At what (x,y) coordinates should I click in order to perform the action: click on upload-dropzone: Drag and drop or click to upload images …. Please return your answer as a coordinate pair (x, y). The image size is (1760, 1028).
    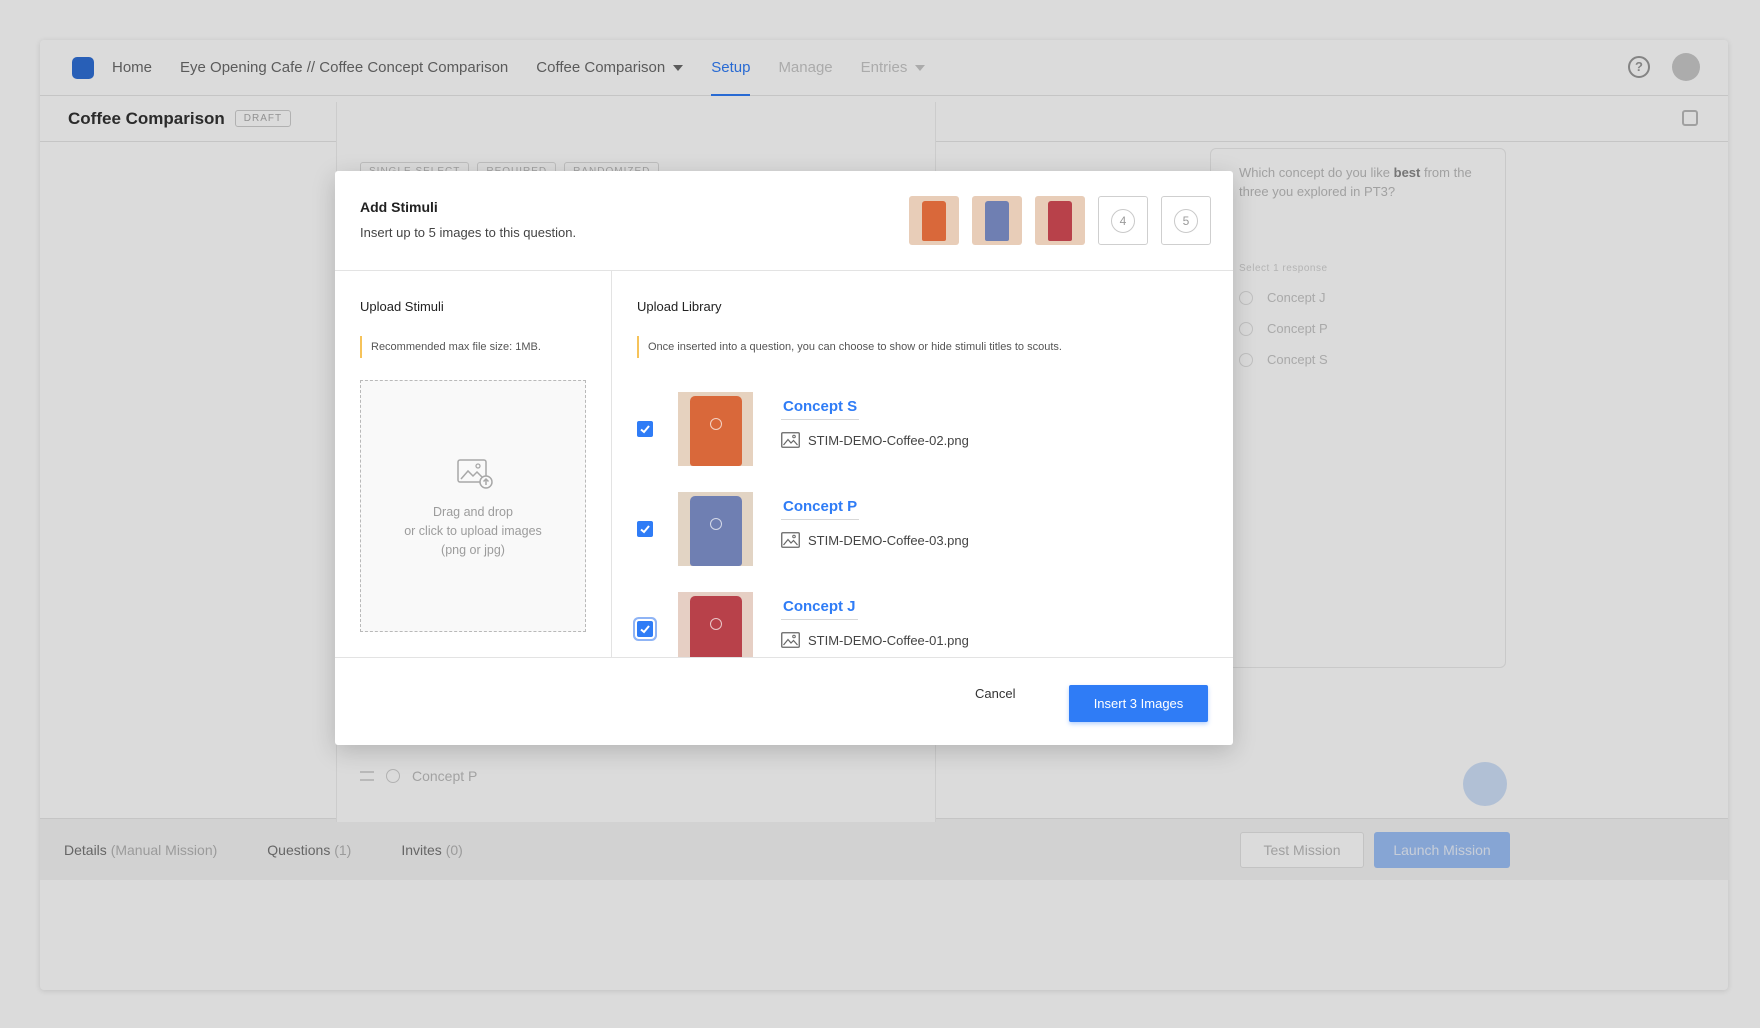
    Looking at the image, I should click on (473, 506).